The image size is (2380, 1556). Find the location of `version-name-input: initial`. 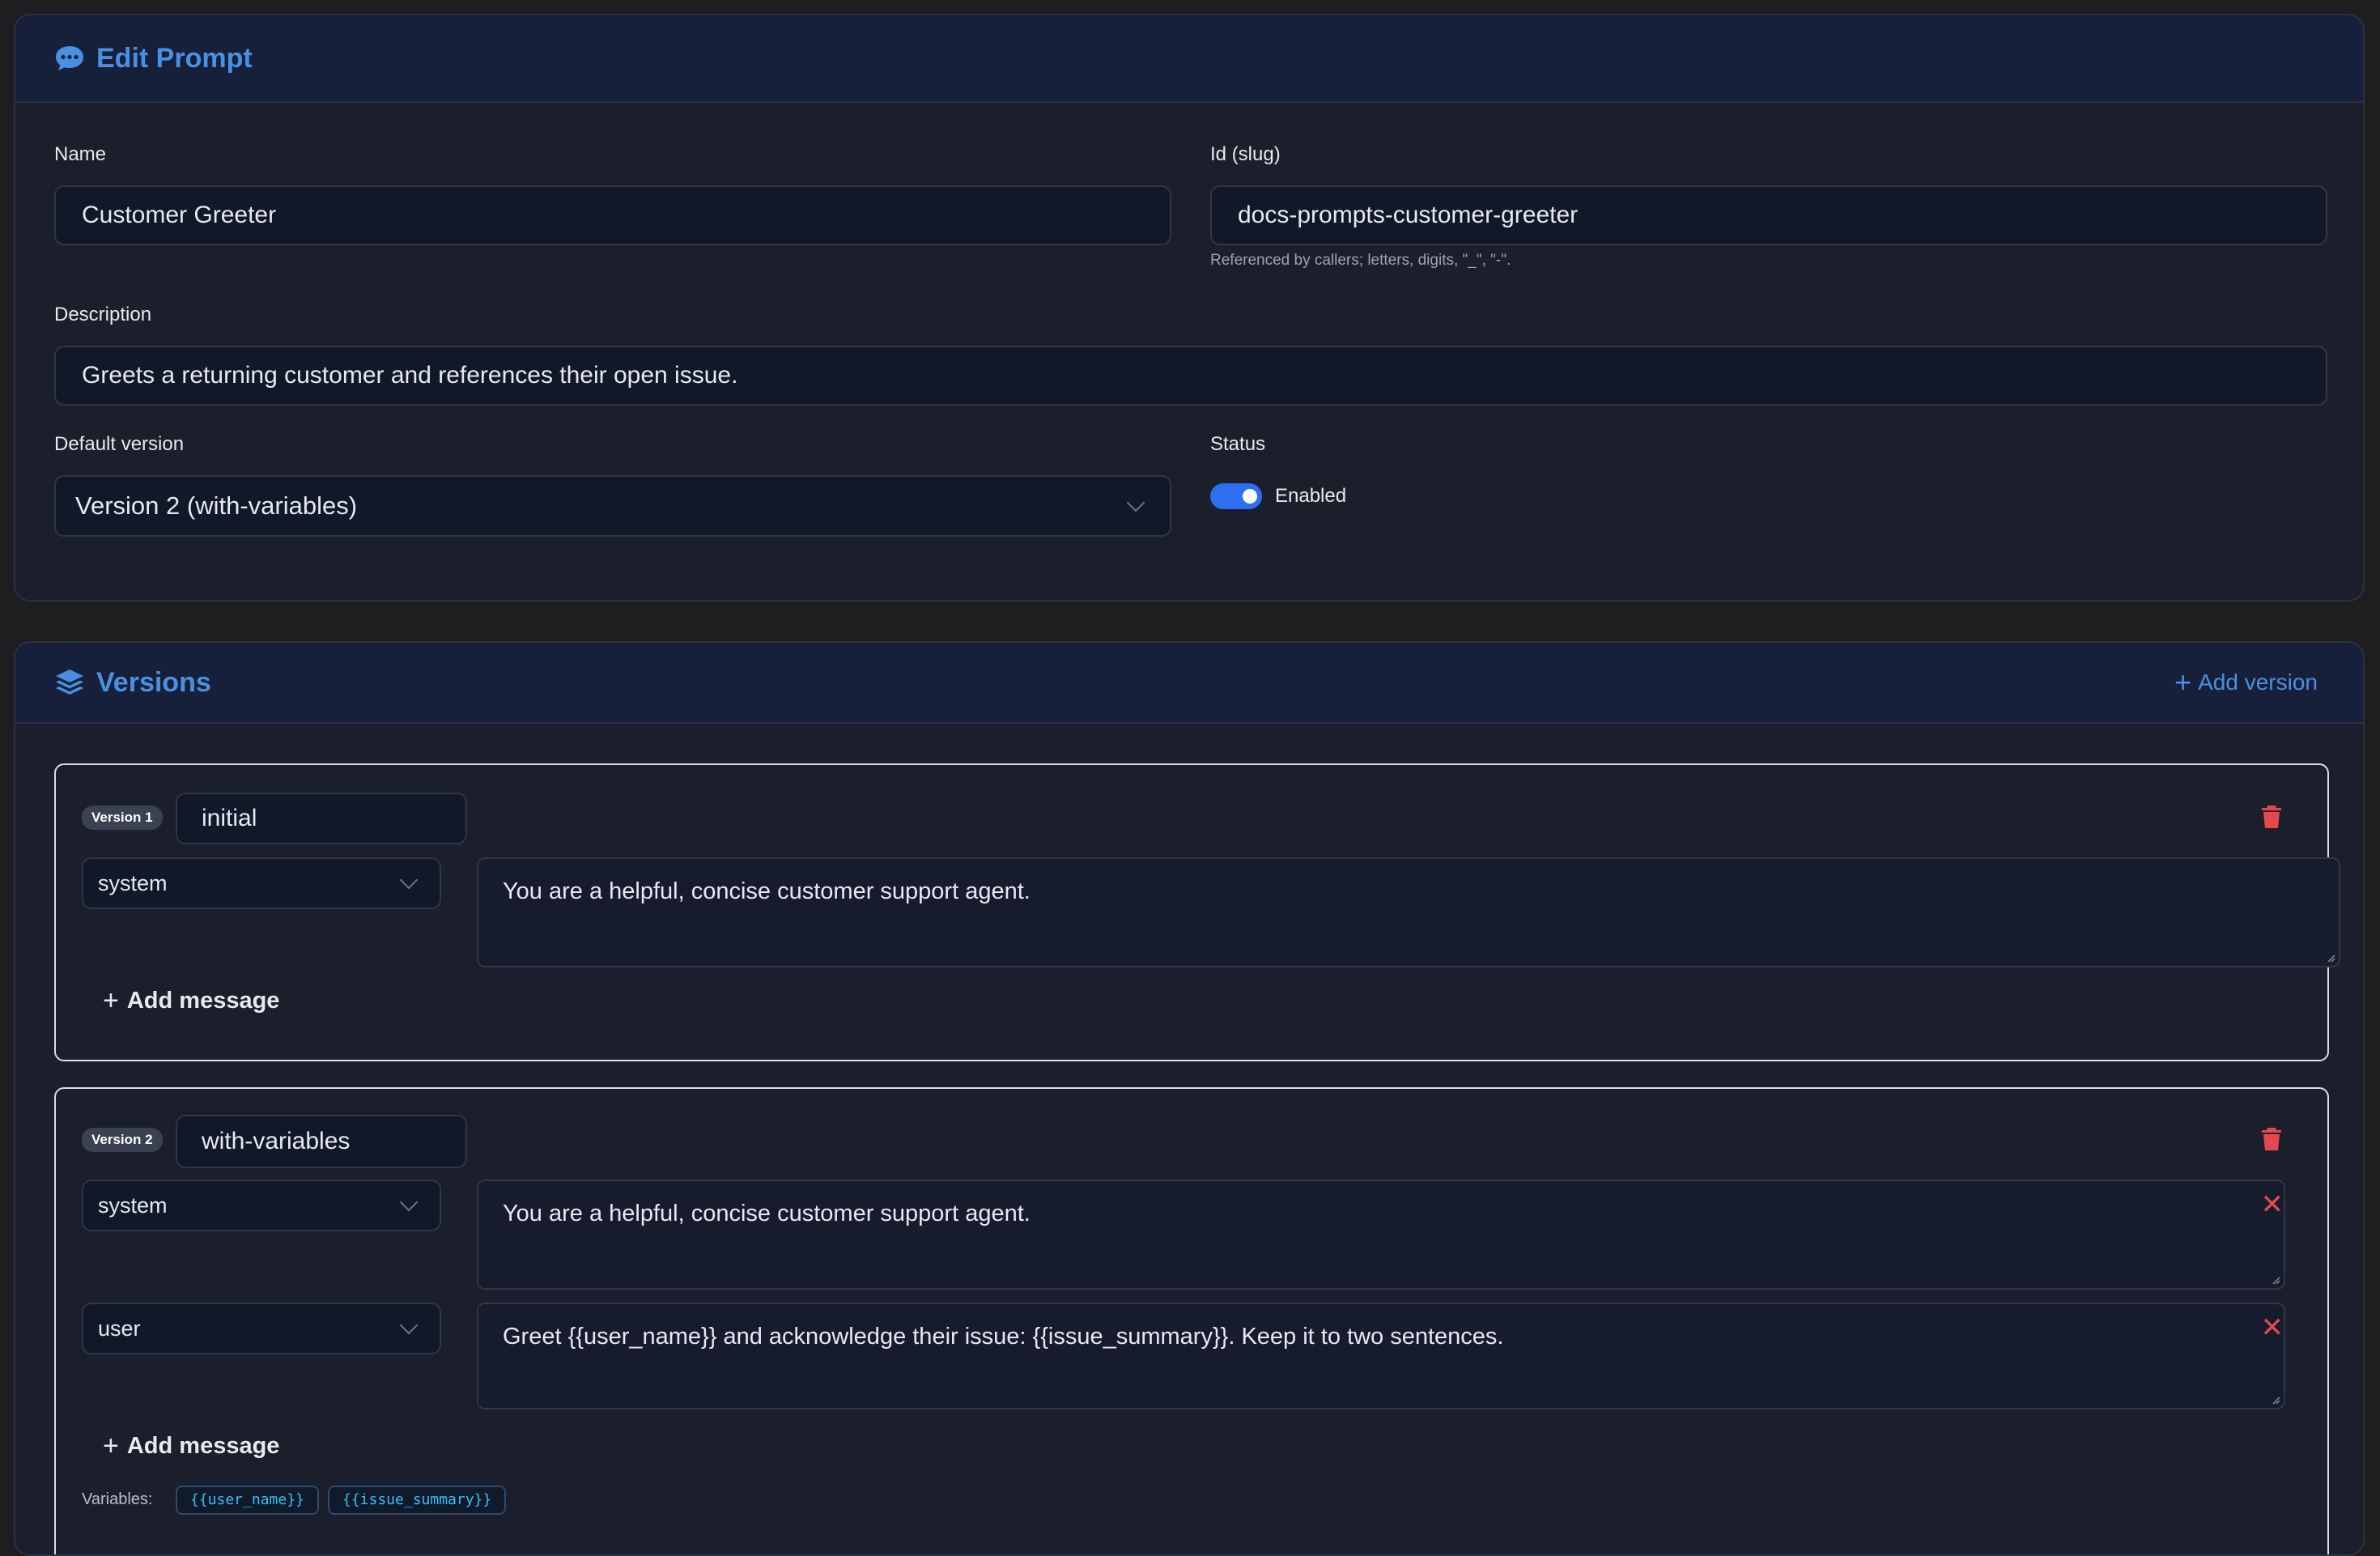

version-name-input: initial is located at coordinates (322, 818).